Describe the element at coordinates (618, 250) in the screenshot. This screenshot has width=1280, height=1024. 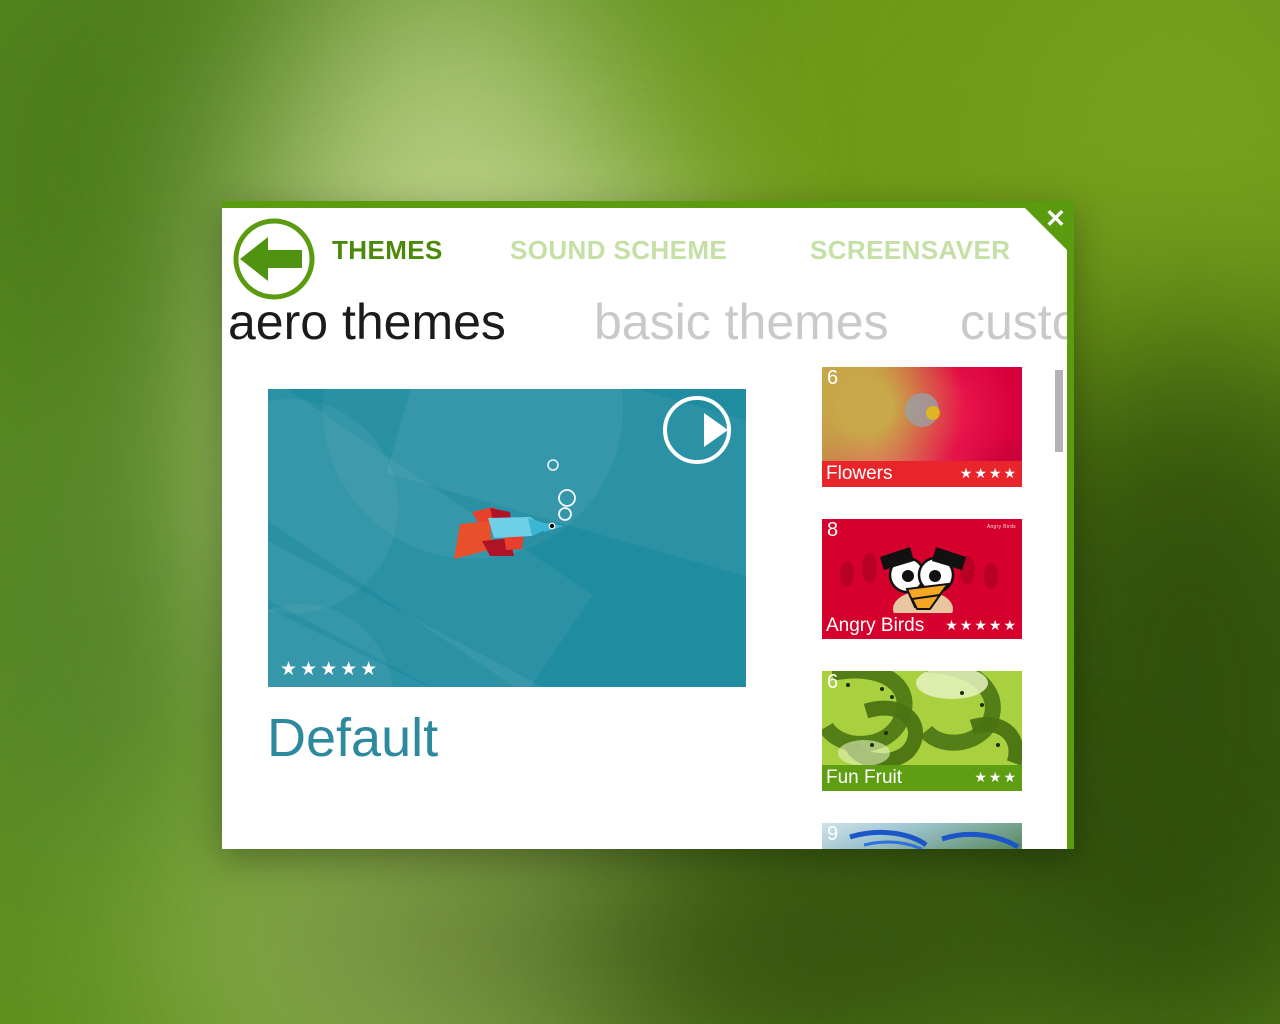
I see `tab-sound-scheme: SOUND SCHEME` at that location.